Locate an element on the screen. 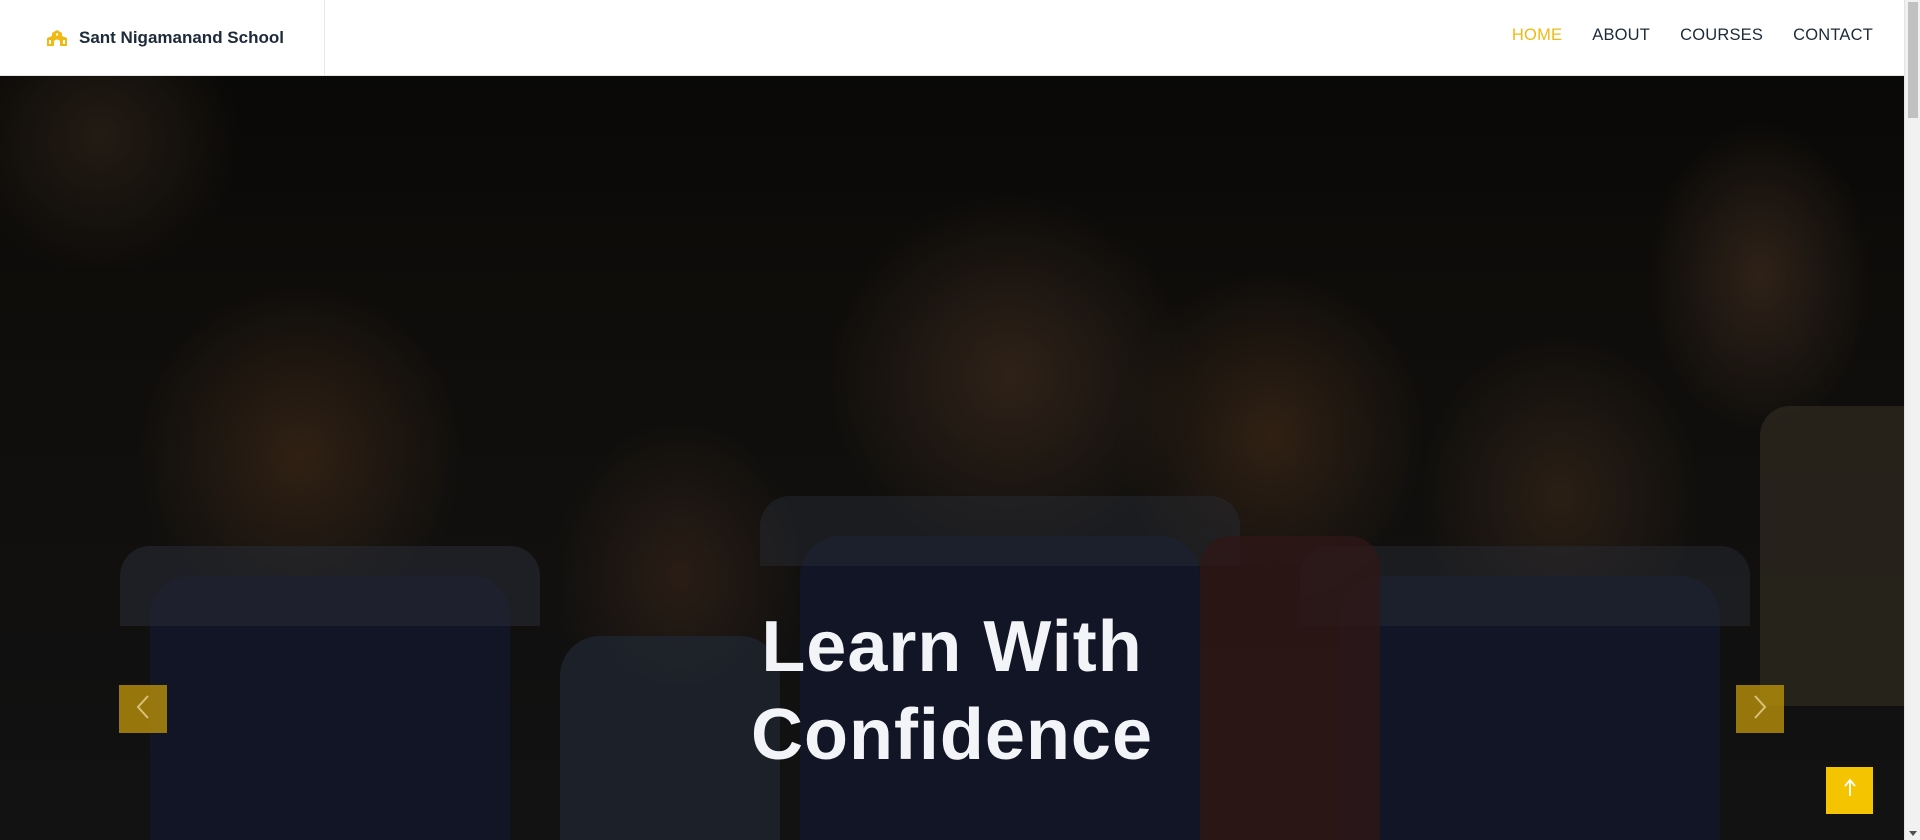 The height and width of the screenshot is (840, 1920). nav-courses: COURSES is located at coordinates (1721, 35).